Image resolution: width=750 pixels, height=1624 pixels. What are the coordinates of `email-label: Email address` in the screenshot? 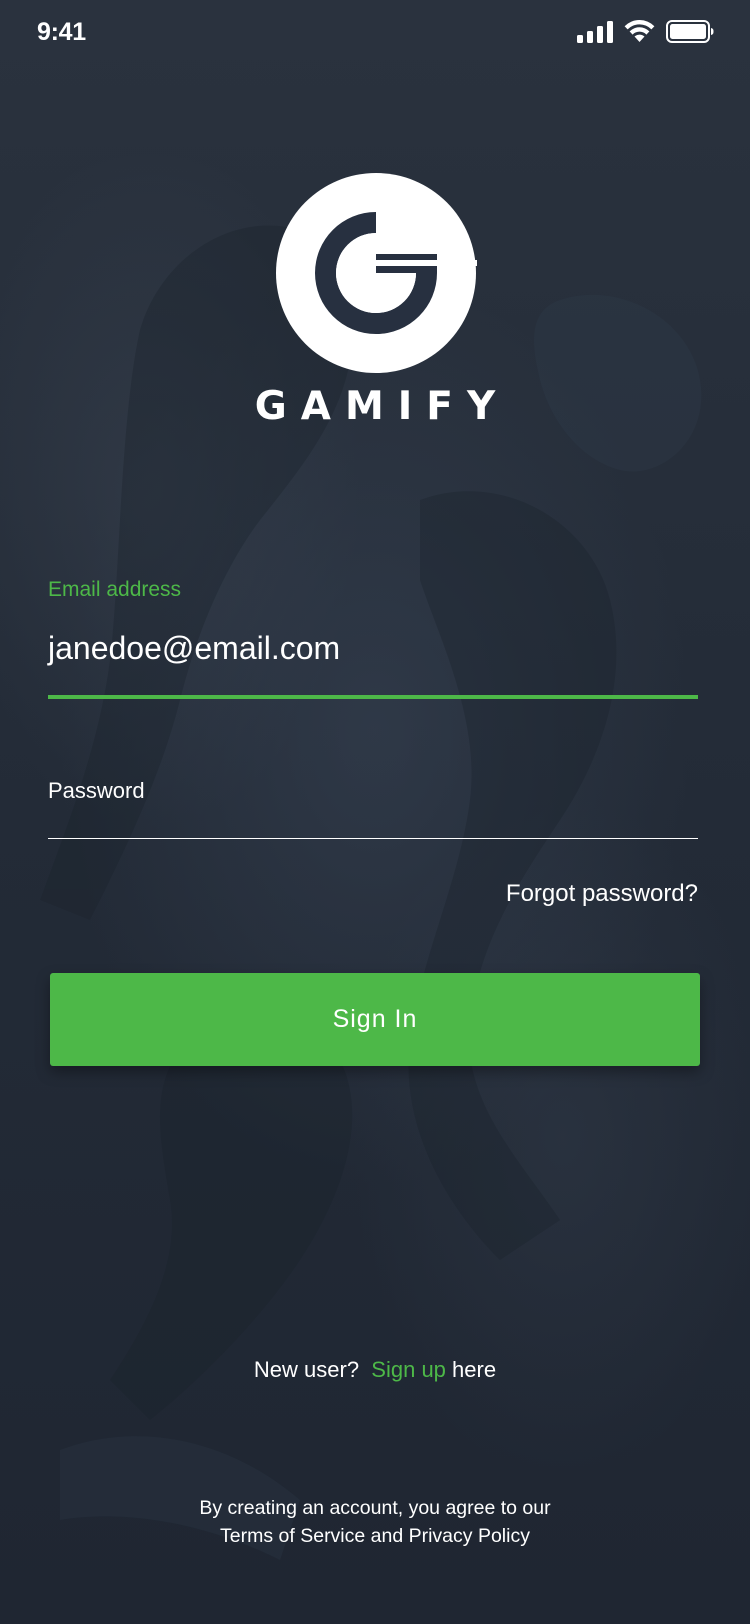 It's located at (115, 589).